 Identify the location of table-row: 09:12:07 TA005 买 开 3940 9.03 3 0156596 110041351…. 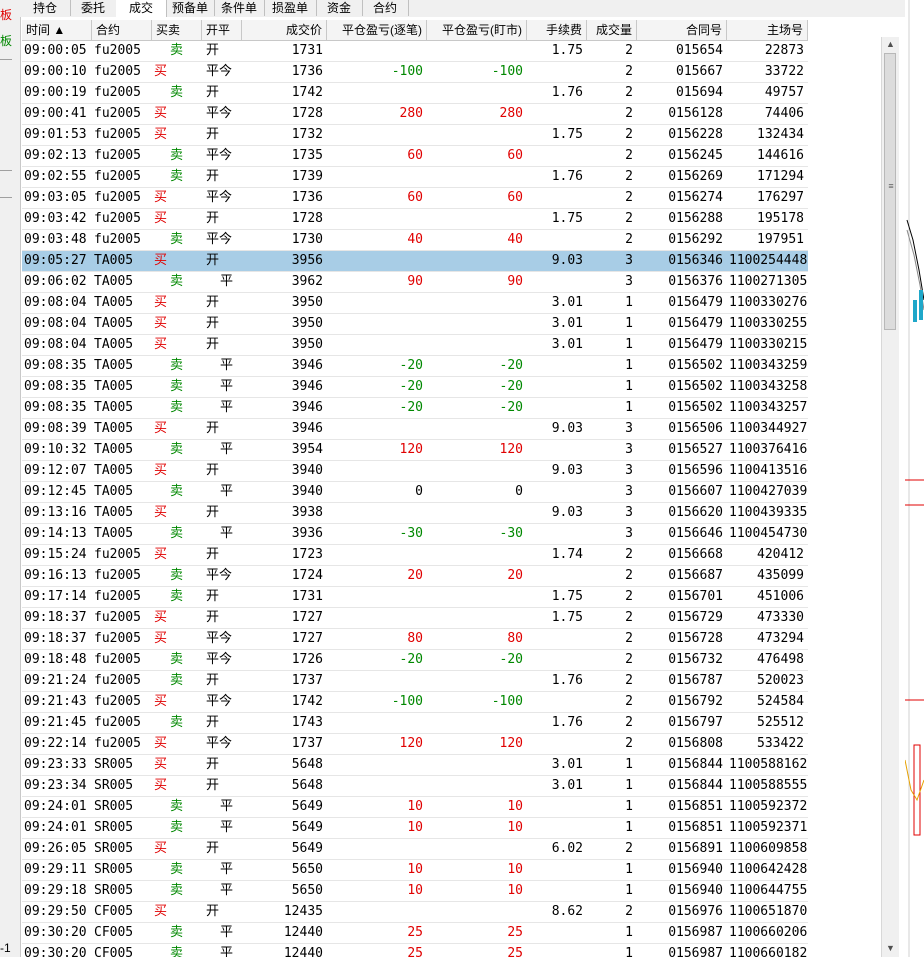
(415, 471).